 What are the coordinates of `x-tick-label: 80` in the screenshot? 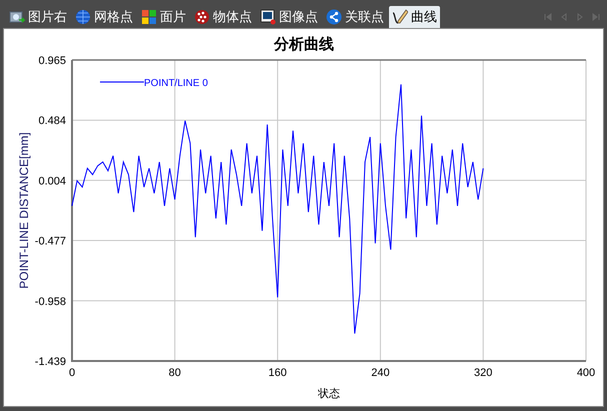 It's located at (174, 373).